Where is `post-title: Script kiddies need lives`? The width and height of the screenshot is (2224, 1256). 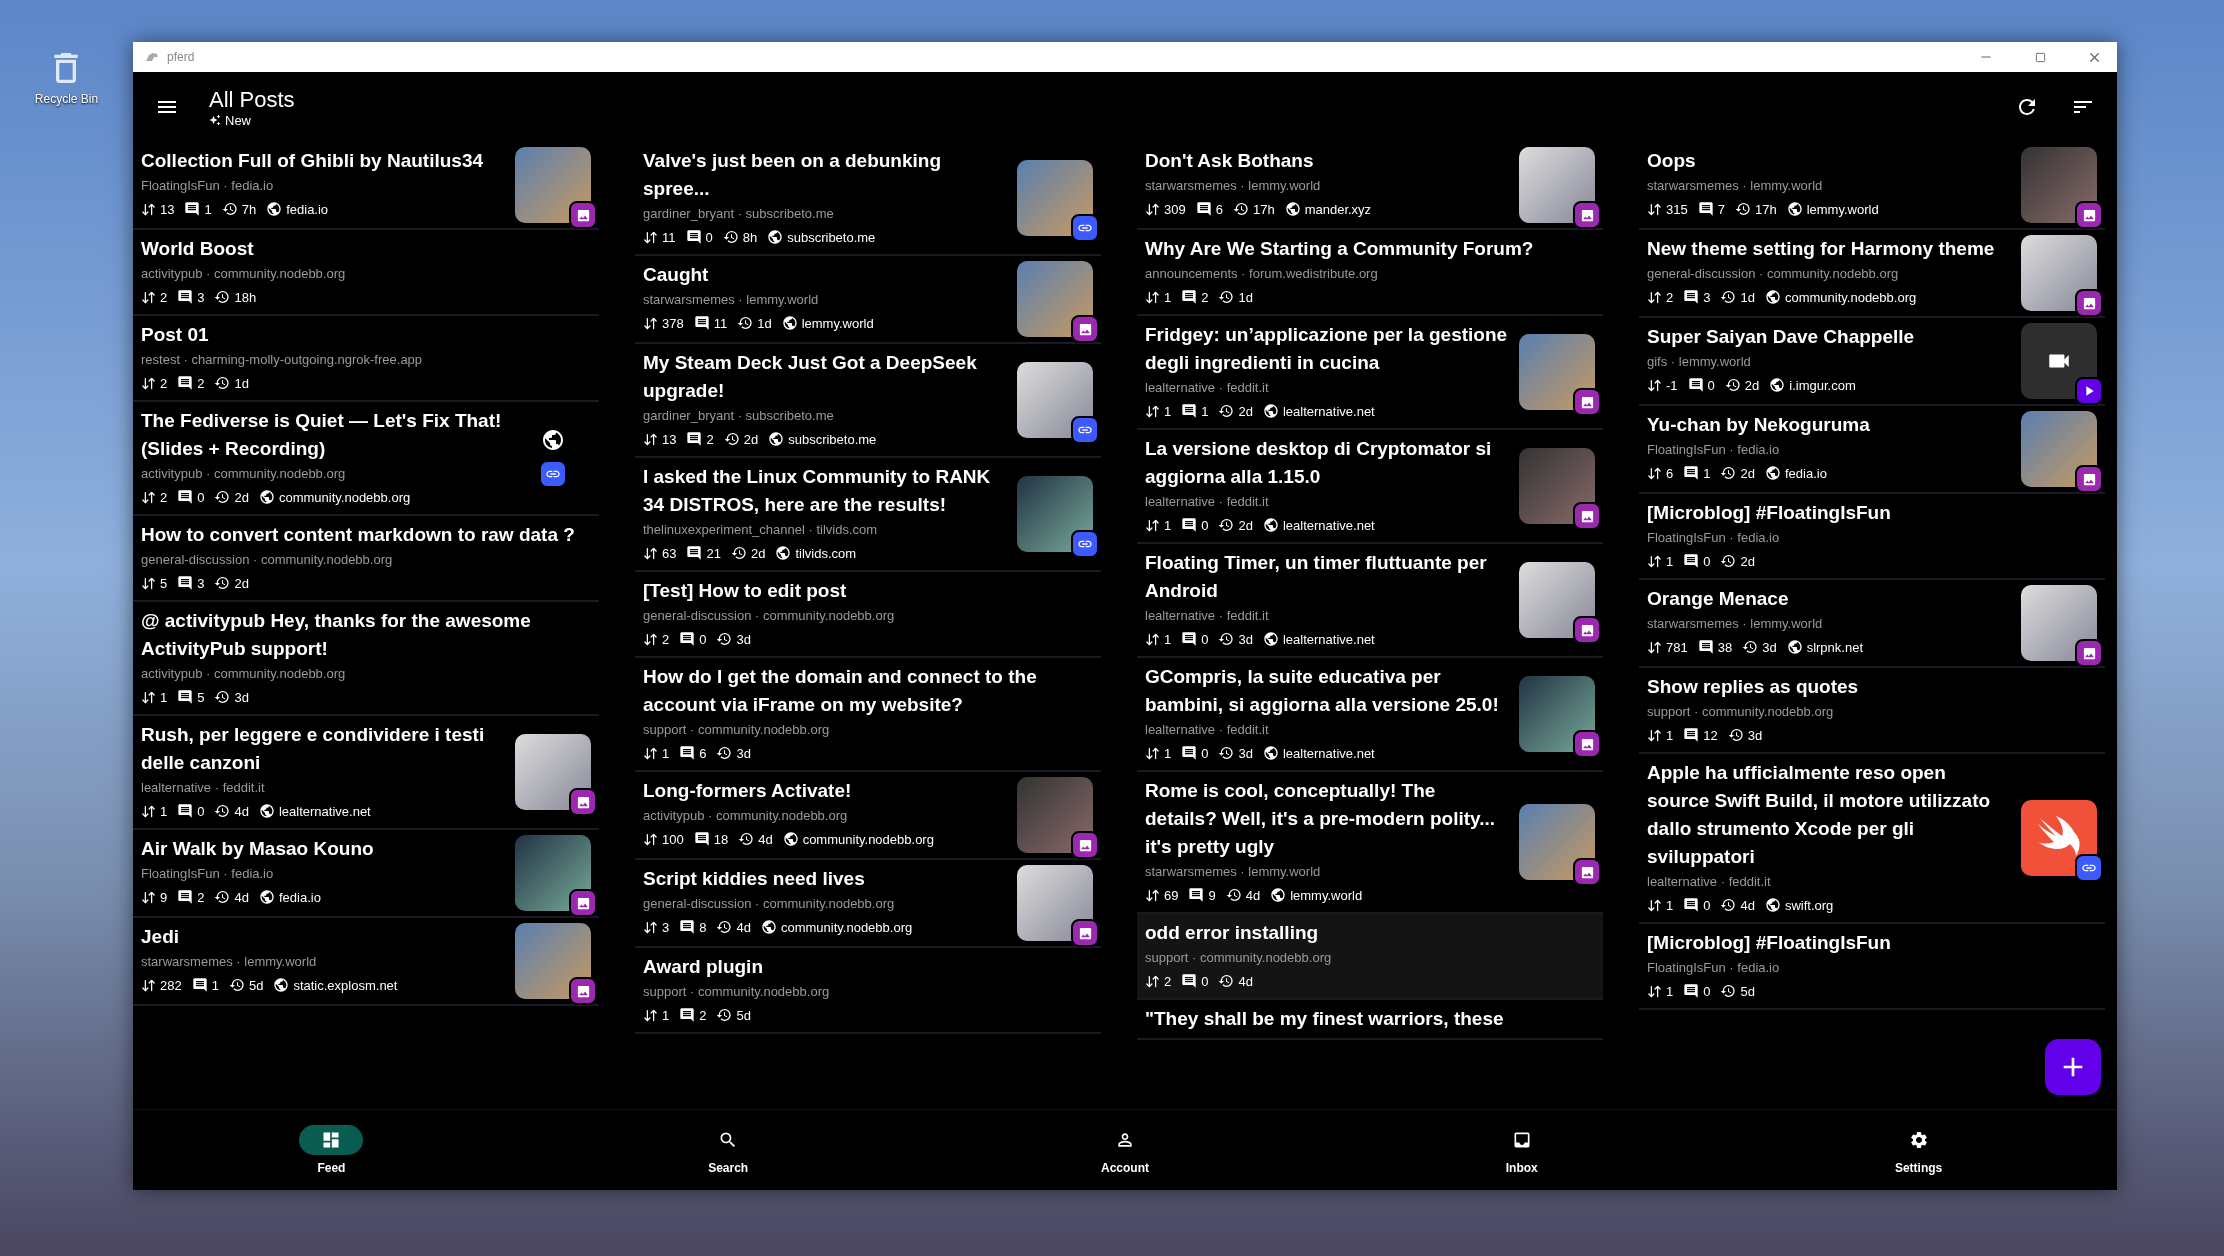 post-title: Script kiddies need lives is located at coordinates (754, 879).